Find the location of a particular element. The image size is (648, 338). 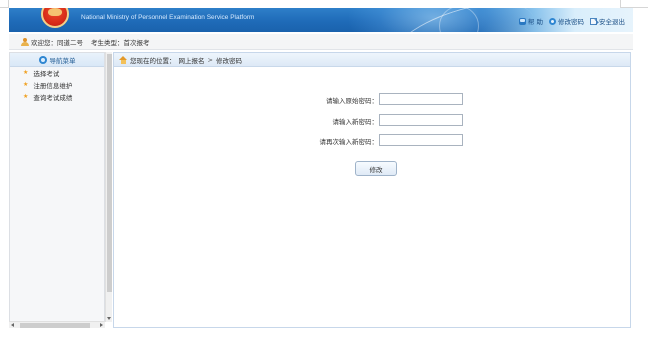

banner-circle is located at coordinates (459, 20).